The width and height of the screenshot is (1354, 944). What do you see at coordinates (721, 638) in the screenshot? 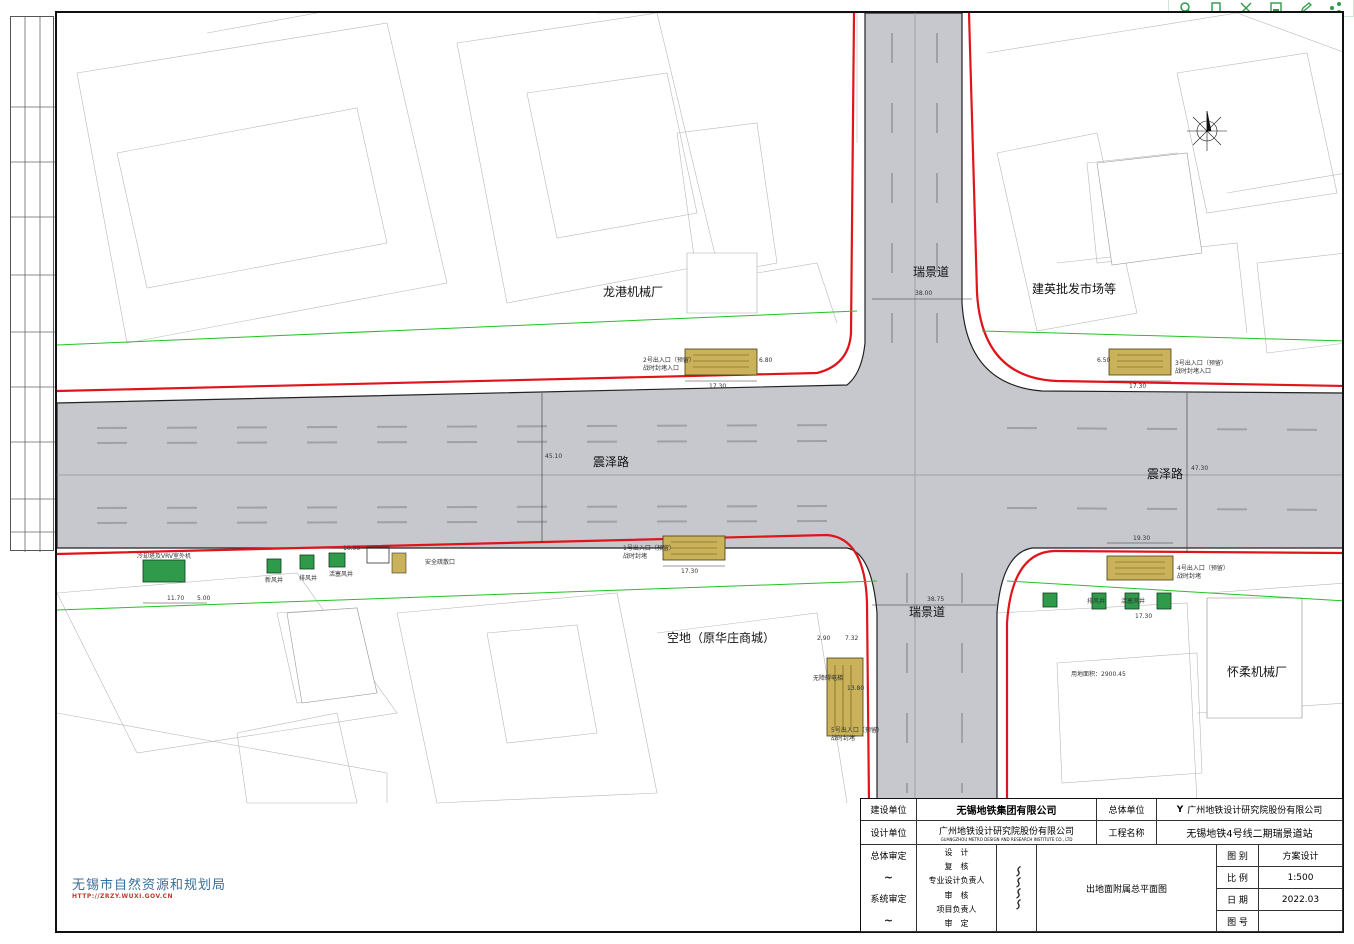
I see `label-vacant-lot: 空地（原华庄商城）` at bounding box center [721, 638].